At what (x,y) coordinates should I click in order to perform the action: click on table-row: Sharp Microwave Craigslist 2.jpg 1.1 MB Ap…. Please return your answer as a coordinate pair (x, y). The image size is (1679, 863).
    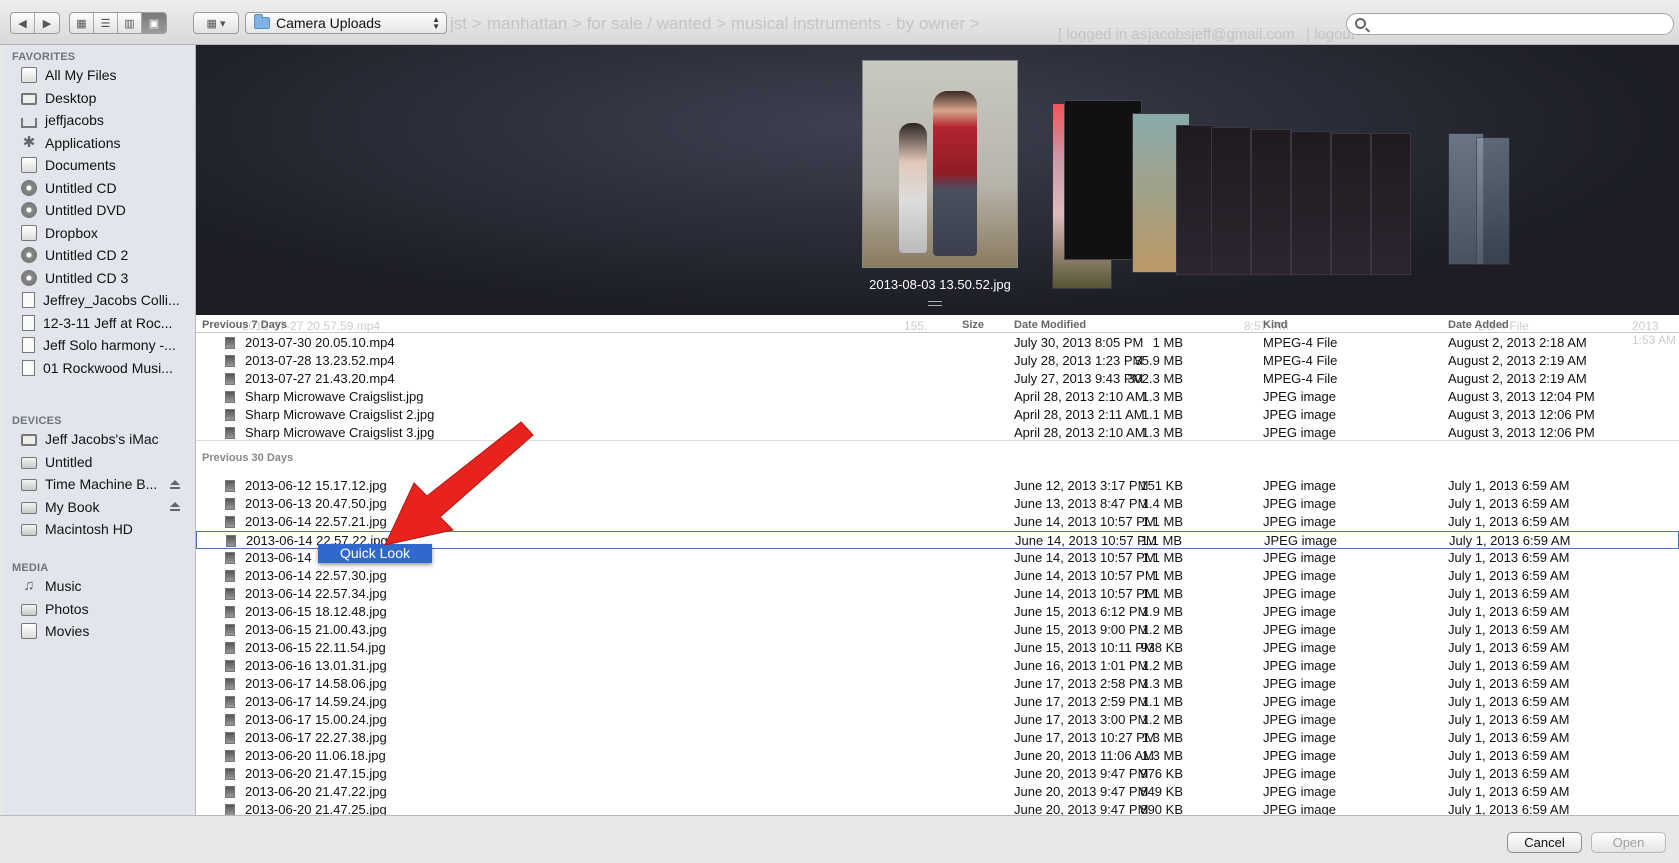
    Looking at the image, I should click on (937, 415).